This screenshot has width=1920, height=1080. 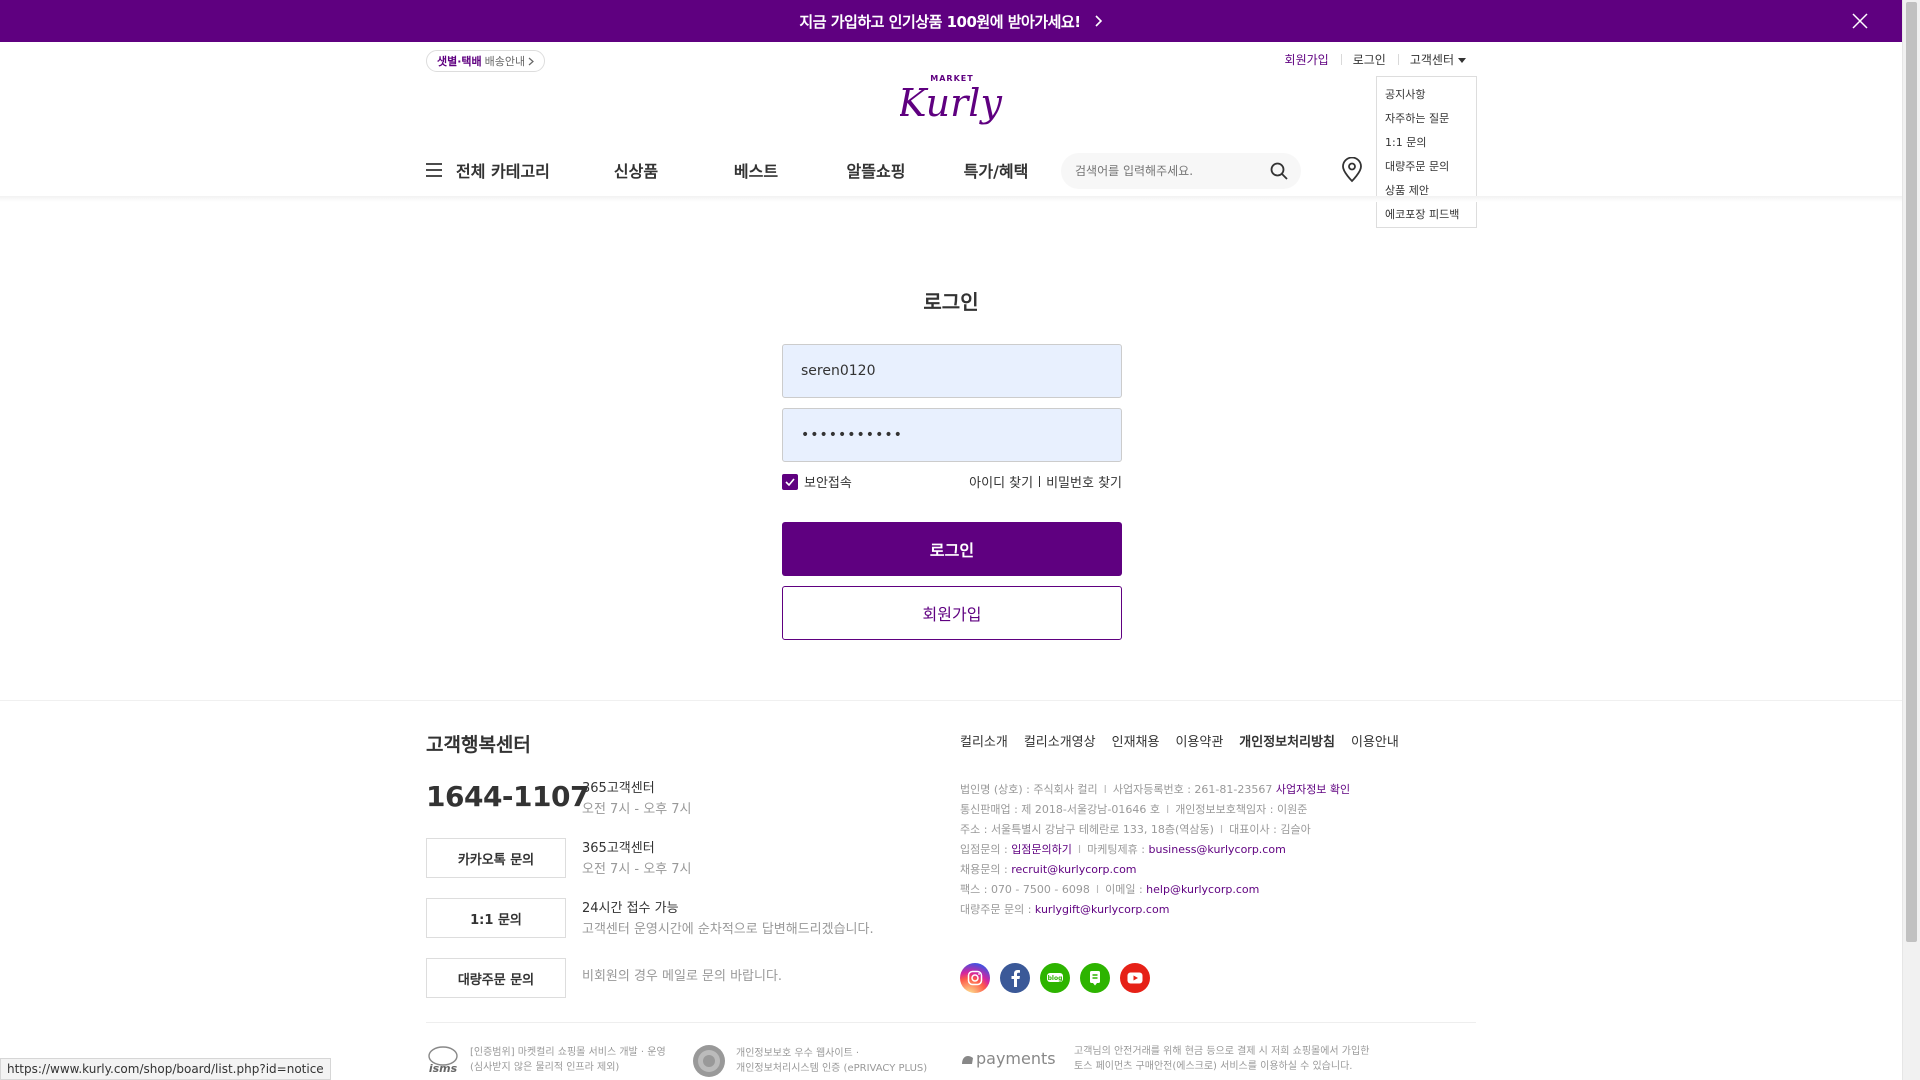 I want to click on business-number: 사업자등록번호 : 261-81-23567, so click(x=1192, y=789).